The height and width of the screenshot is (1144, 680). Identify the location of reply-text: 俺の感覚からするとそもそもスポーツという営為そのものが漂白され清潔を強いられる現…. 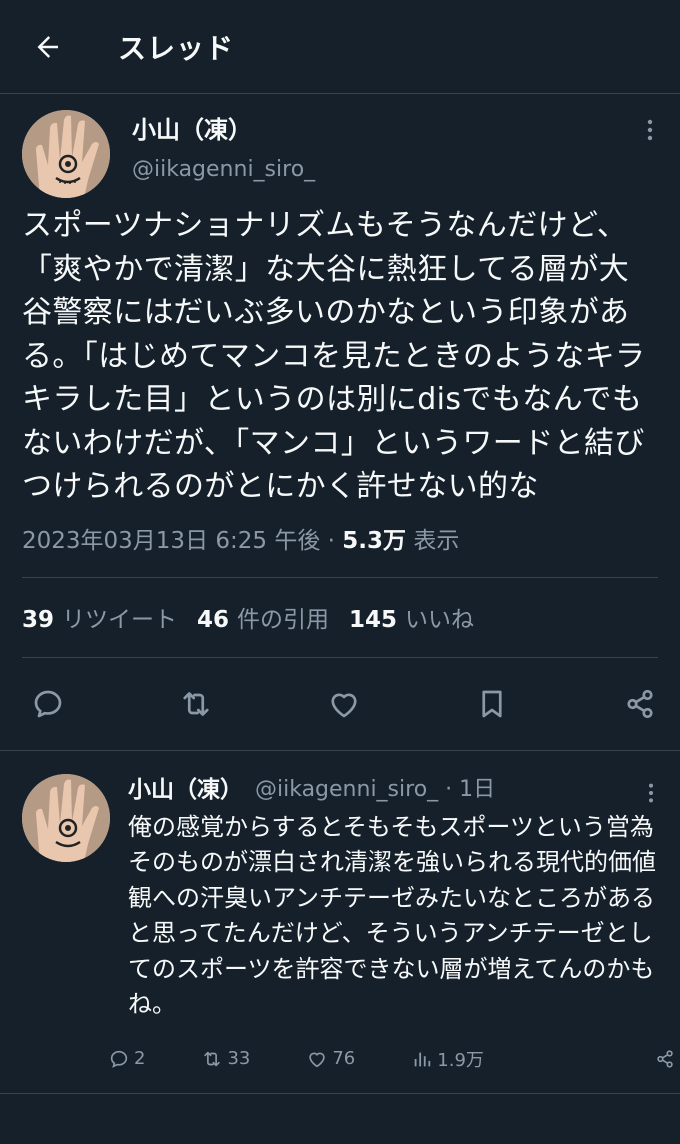
(392, 915).